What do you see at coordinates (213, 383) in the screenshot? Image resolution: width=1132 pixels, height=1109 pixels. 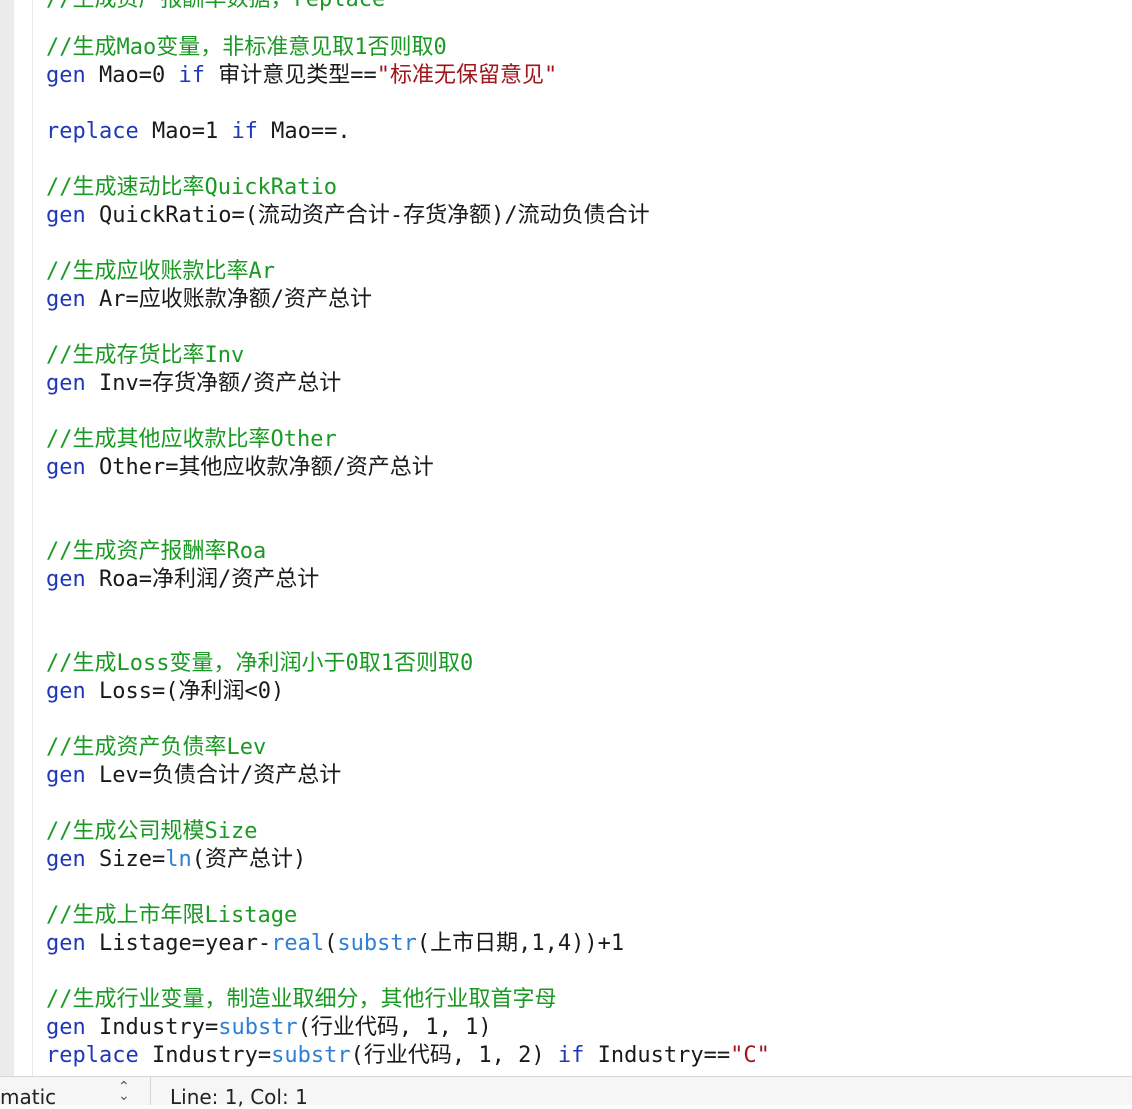 I see `code-token: Inv=存货净额/资产总计` at bounding box center [213, 383].